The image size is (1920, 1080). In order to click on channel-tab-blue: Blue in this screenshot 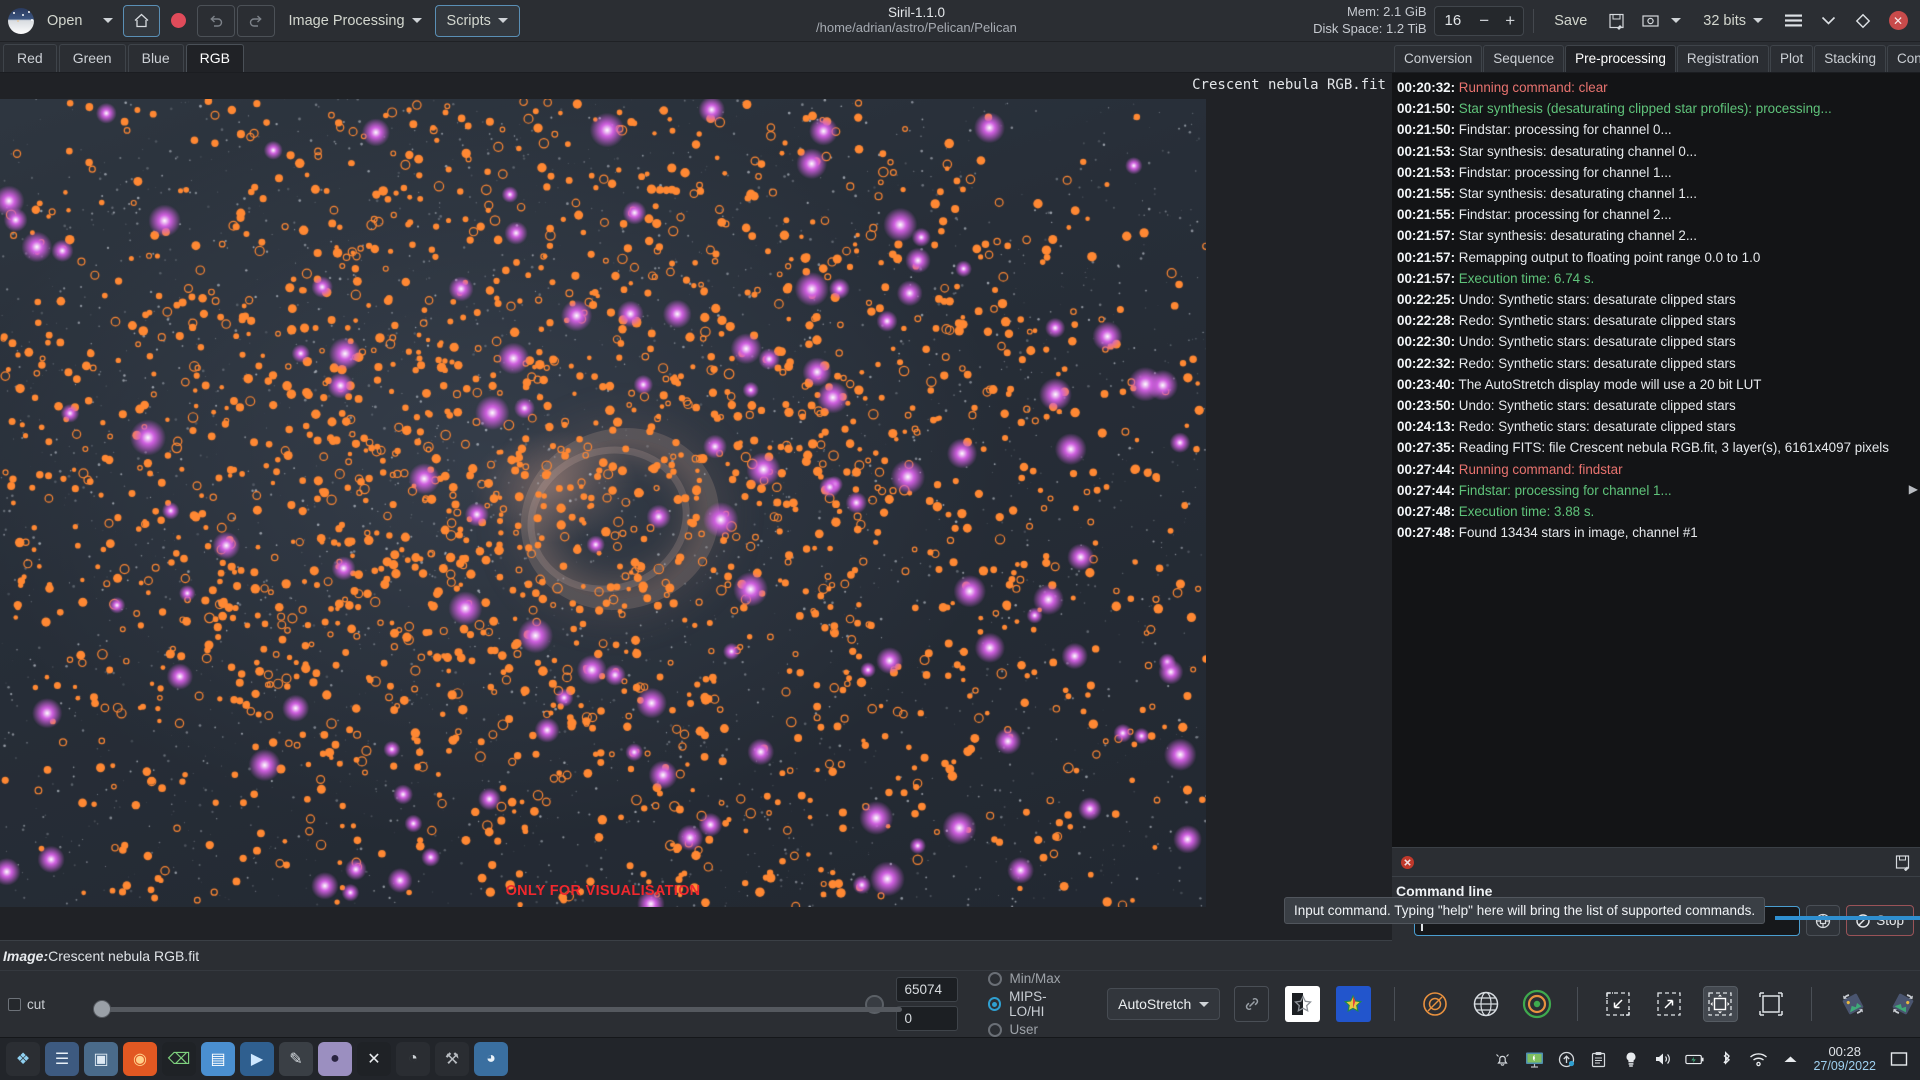, I will do `click(155, 58)`.